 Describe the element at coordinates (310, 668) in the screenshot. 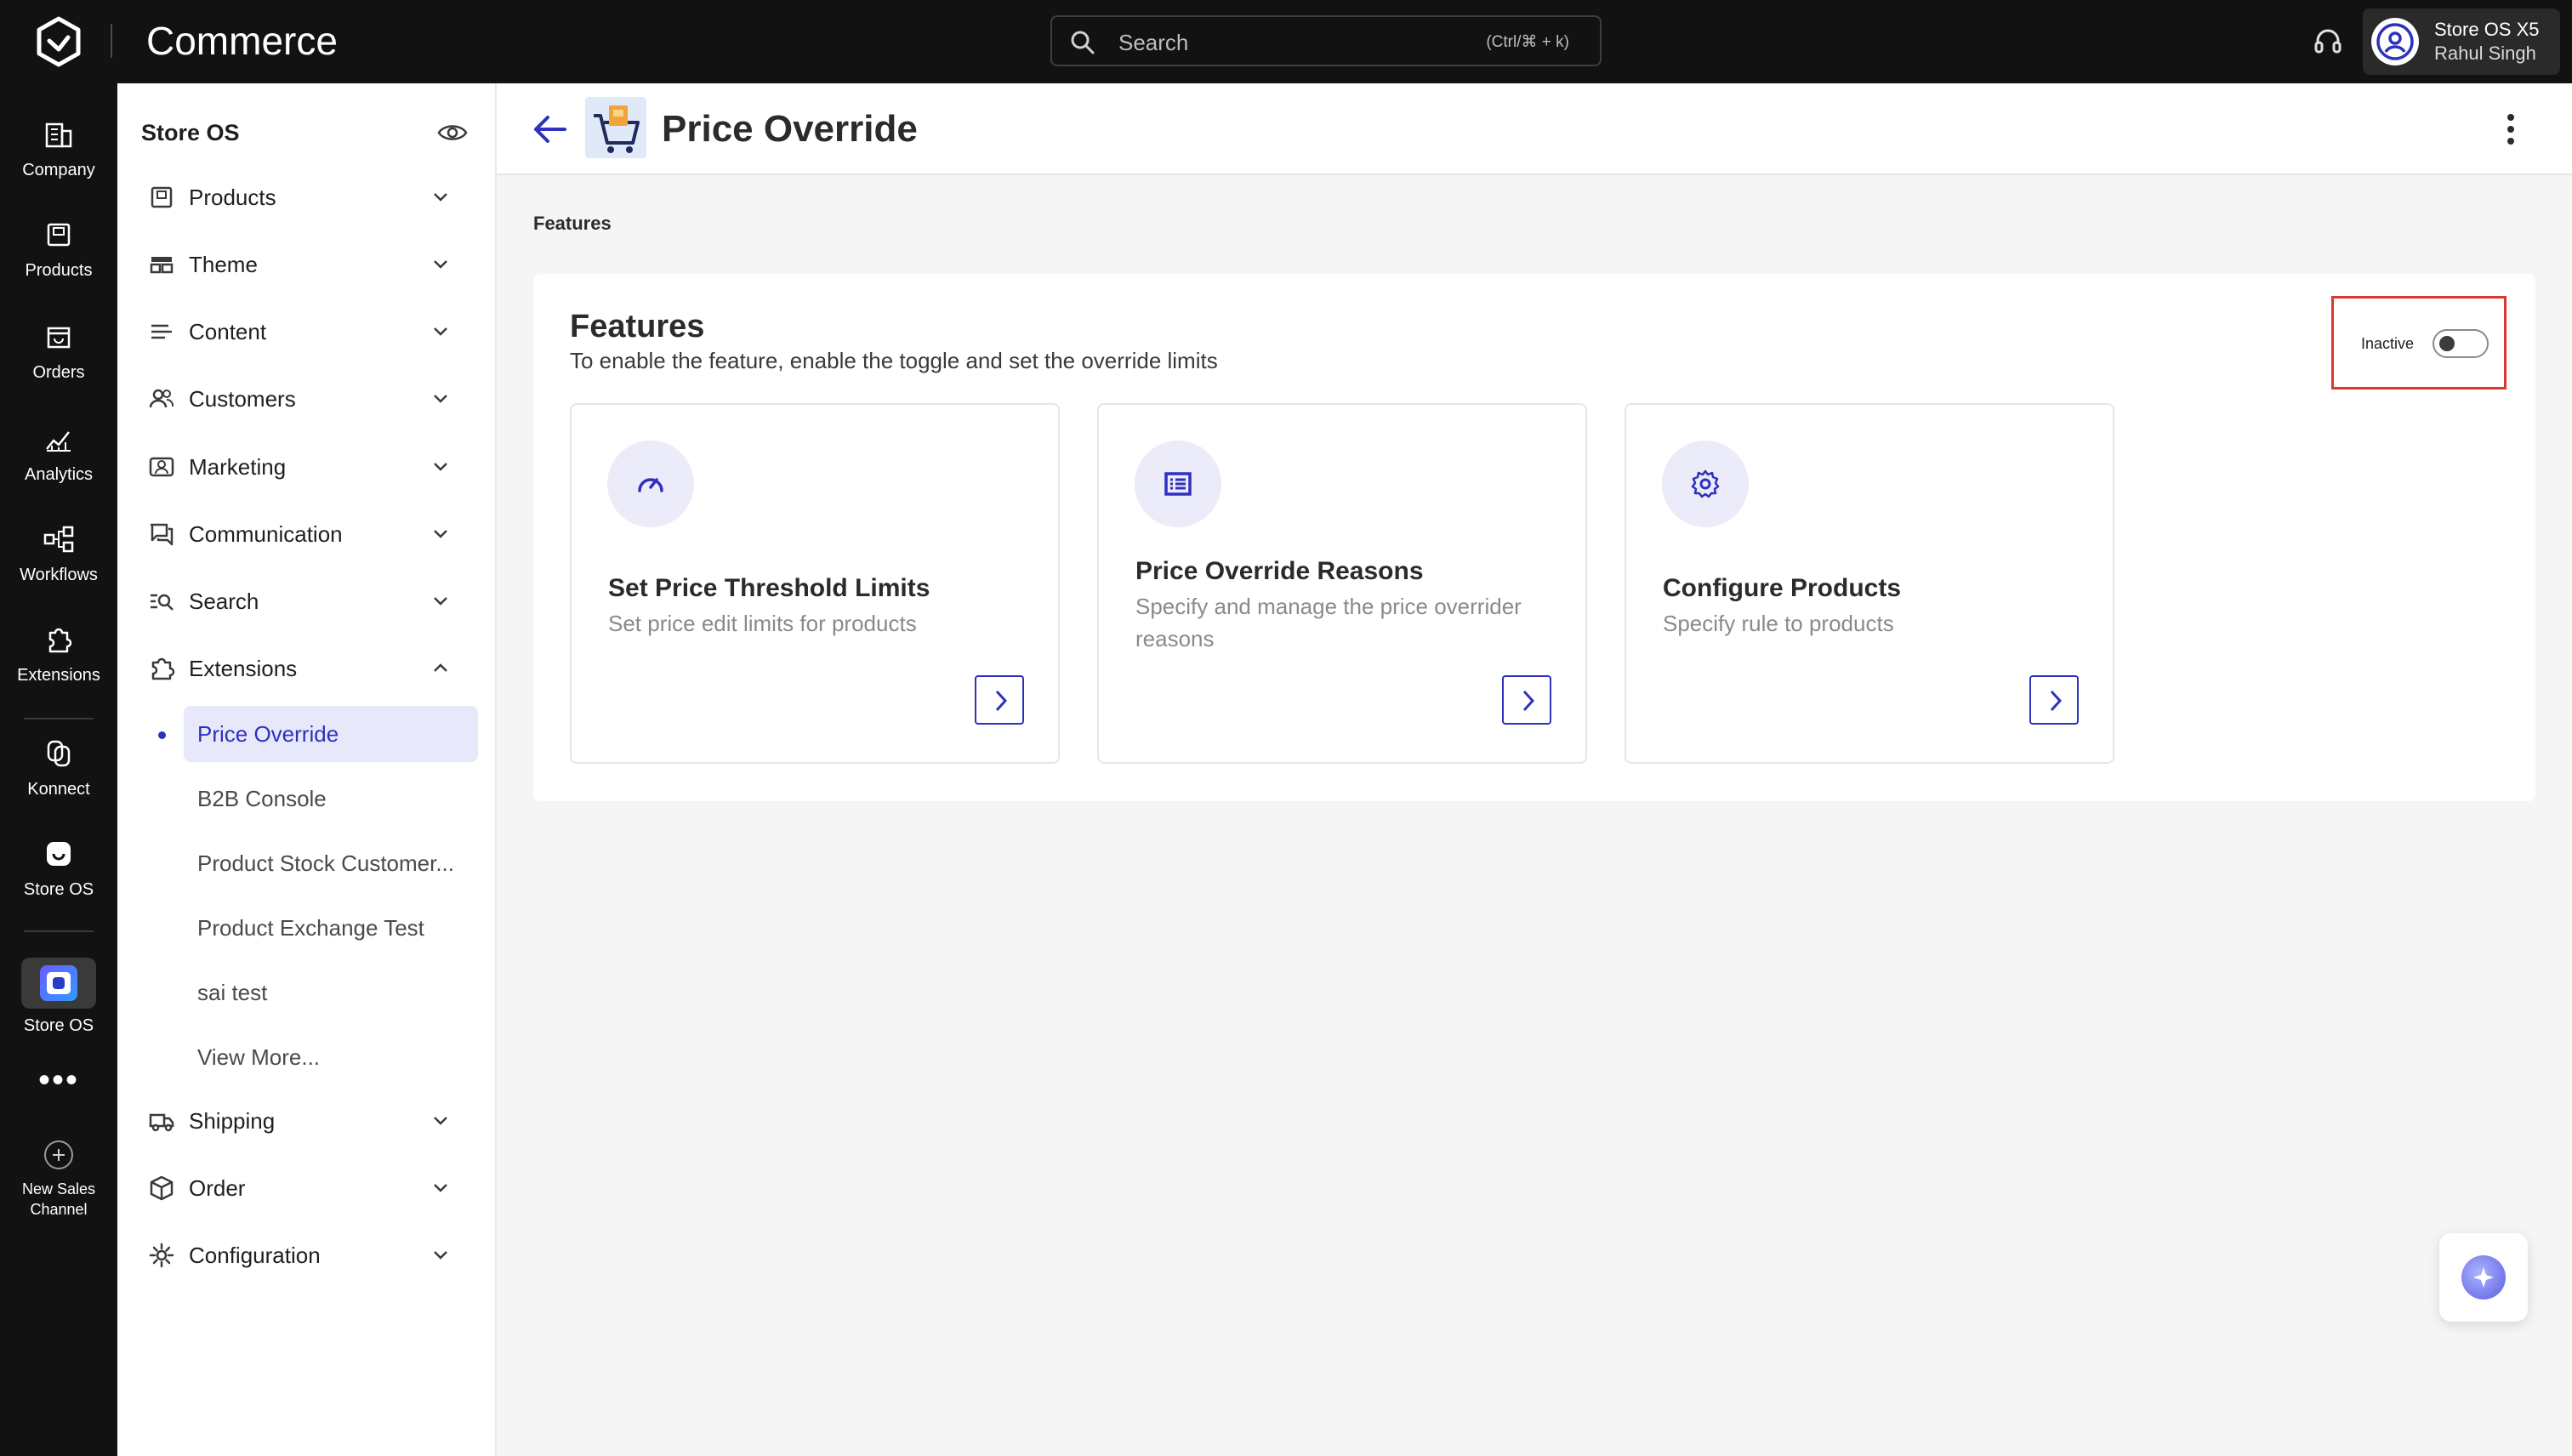

I see `menu-item-extensions: Extensions` at that location.